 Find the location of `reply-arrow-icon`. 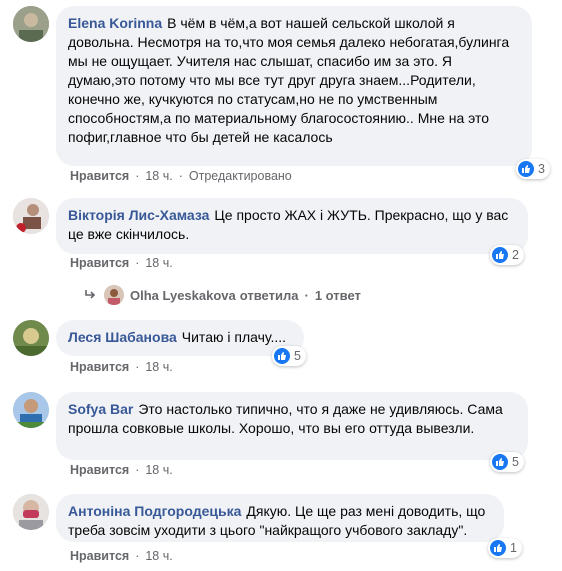

reply-arrow-icon is located at coordinates (90, 294).